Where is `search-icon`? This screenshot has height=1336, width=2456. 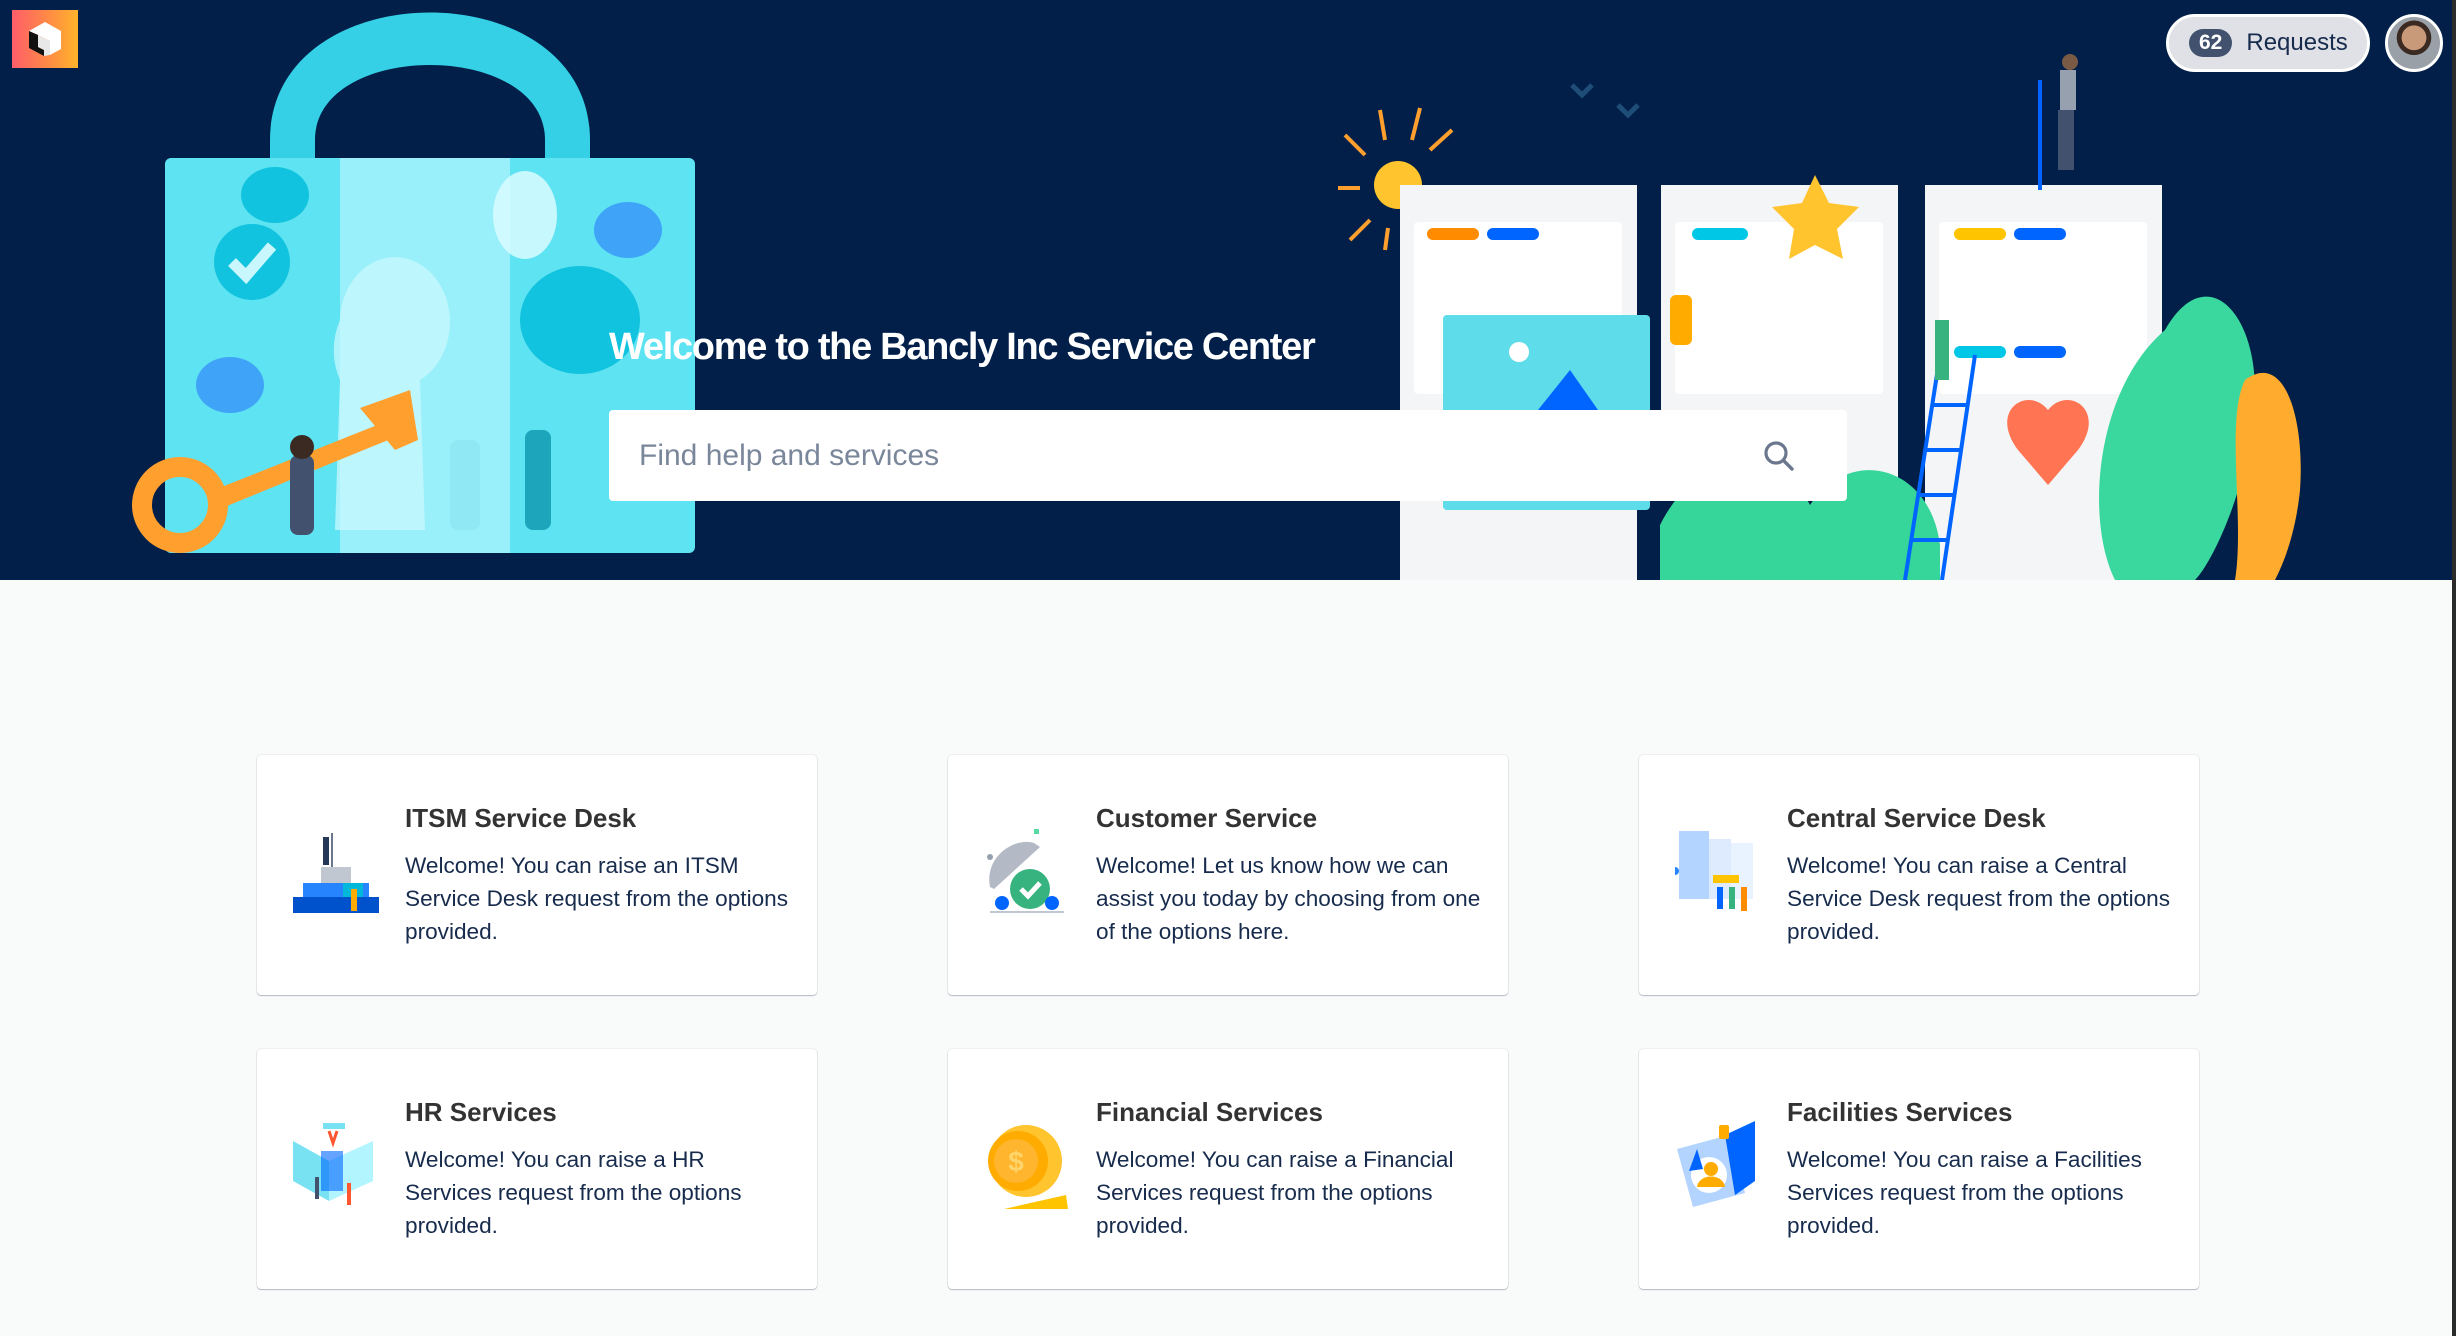
search-icon is located at coordinates (1779, 456).